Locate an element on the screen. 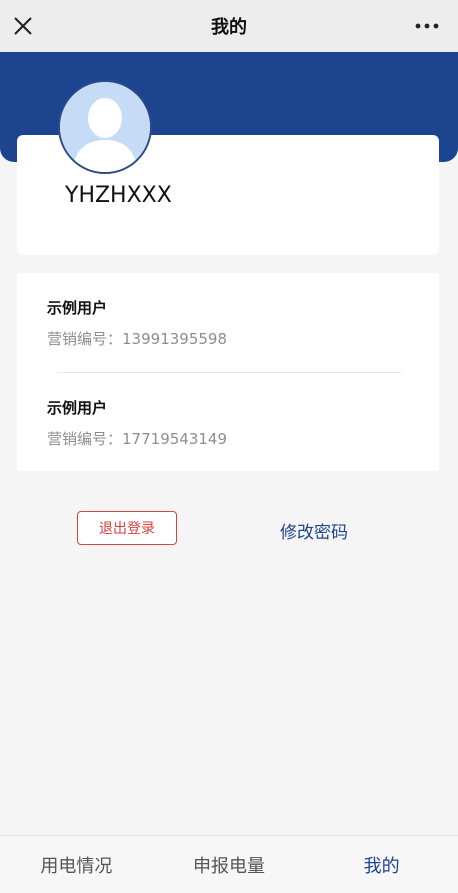  divider is located at coordinates (229, 372).